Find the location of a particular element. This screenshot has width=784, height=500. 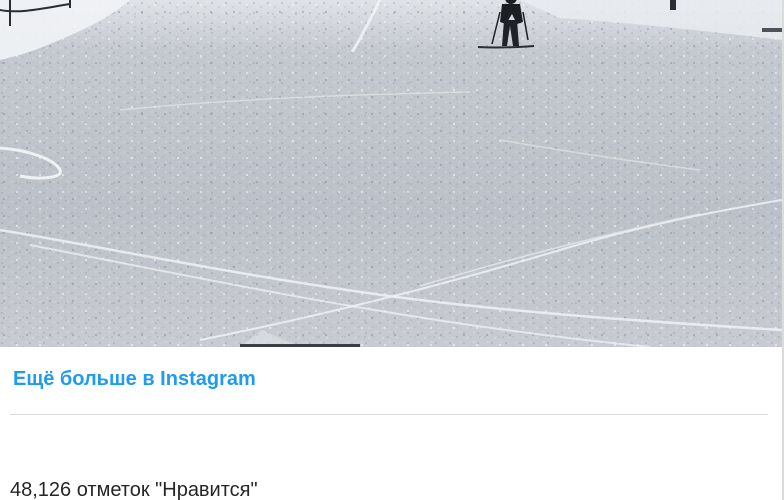

divider is located at coordinates (389, 414).